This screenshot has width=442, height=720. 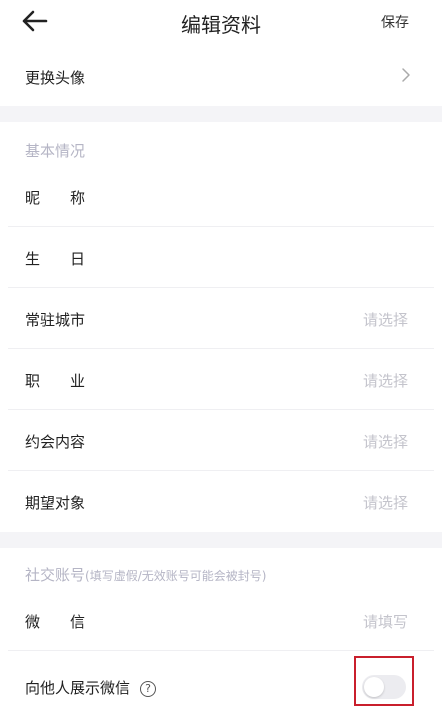 I want to click on date-content-label: 约会内容, so click(x=55, y=442).